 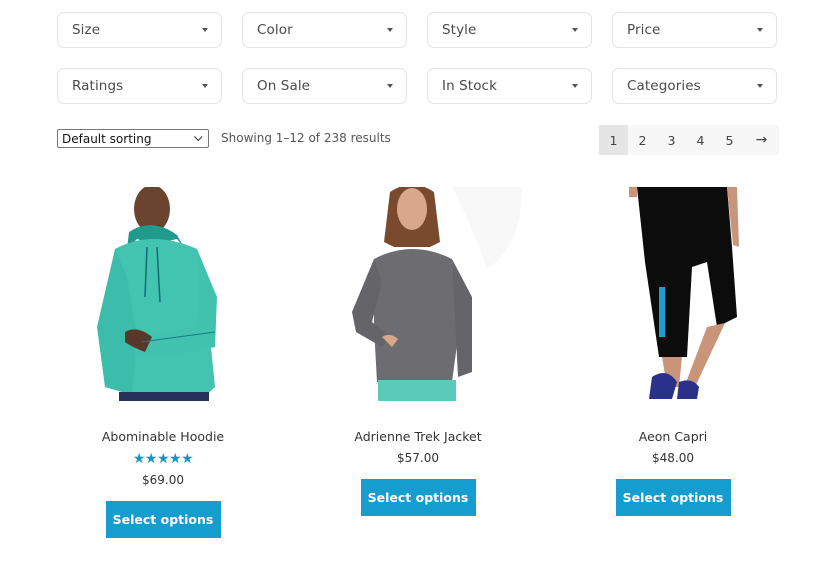 I want to click on page-2: 2, so click(x=642, y=140).